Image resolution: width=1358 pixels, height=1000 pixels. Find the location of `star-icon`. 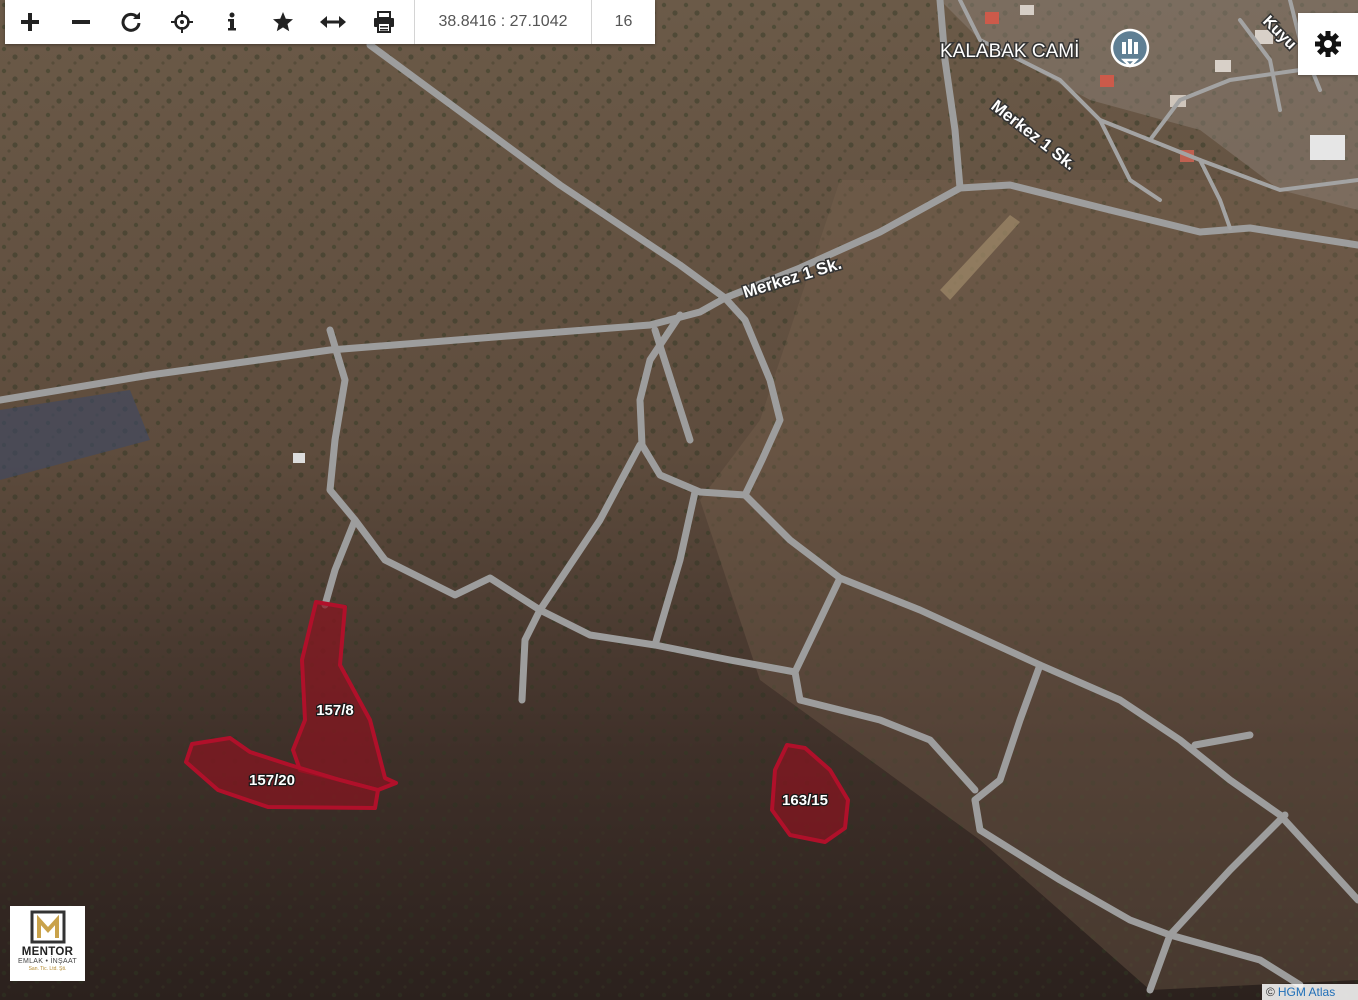

star-icon is located at coordinates (282, 22).